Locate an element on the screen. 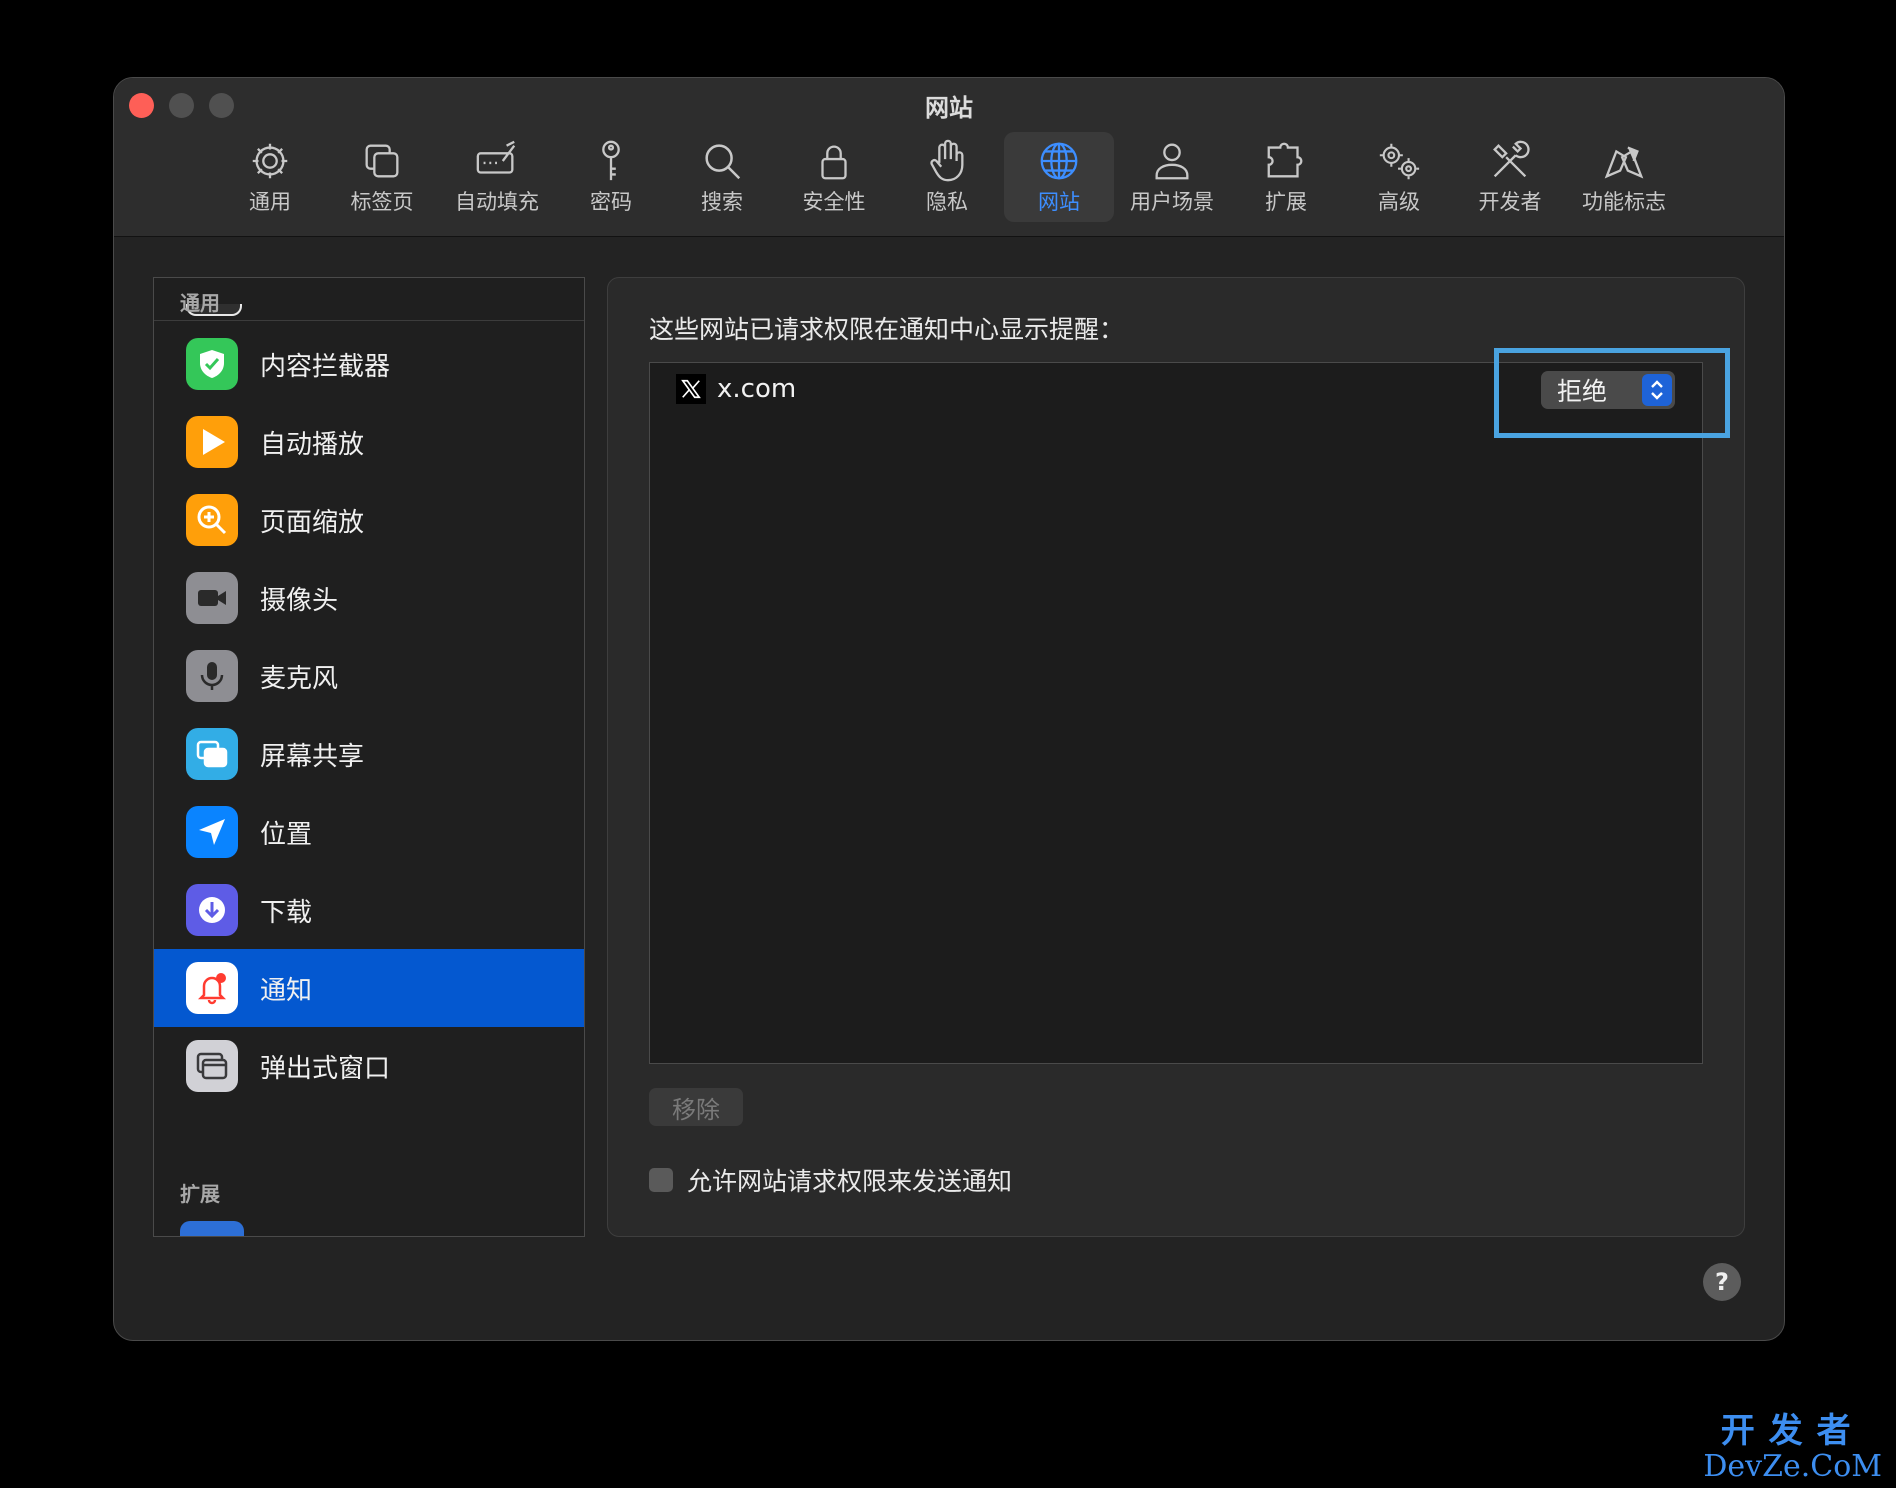  tab-passwords: 密码 is located at coordinates (611, 177).